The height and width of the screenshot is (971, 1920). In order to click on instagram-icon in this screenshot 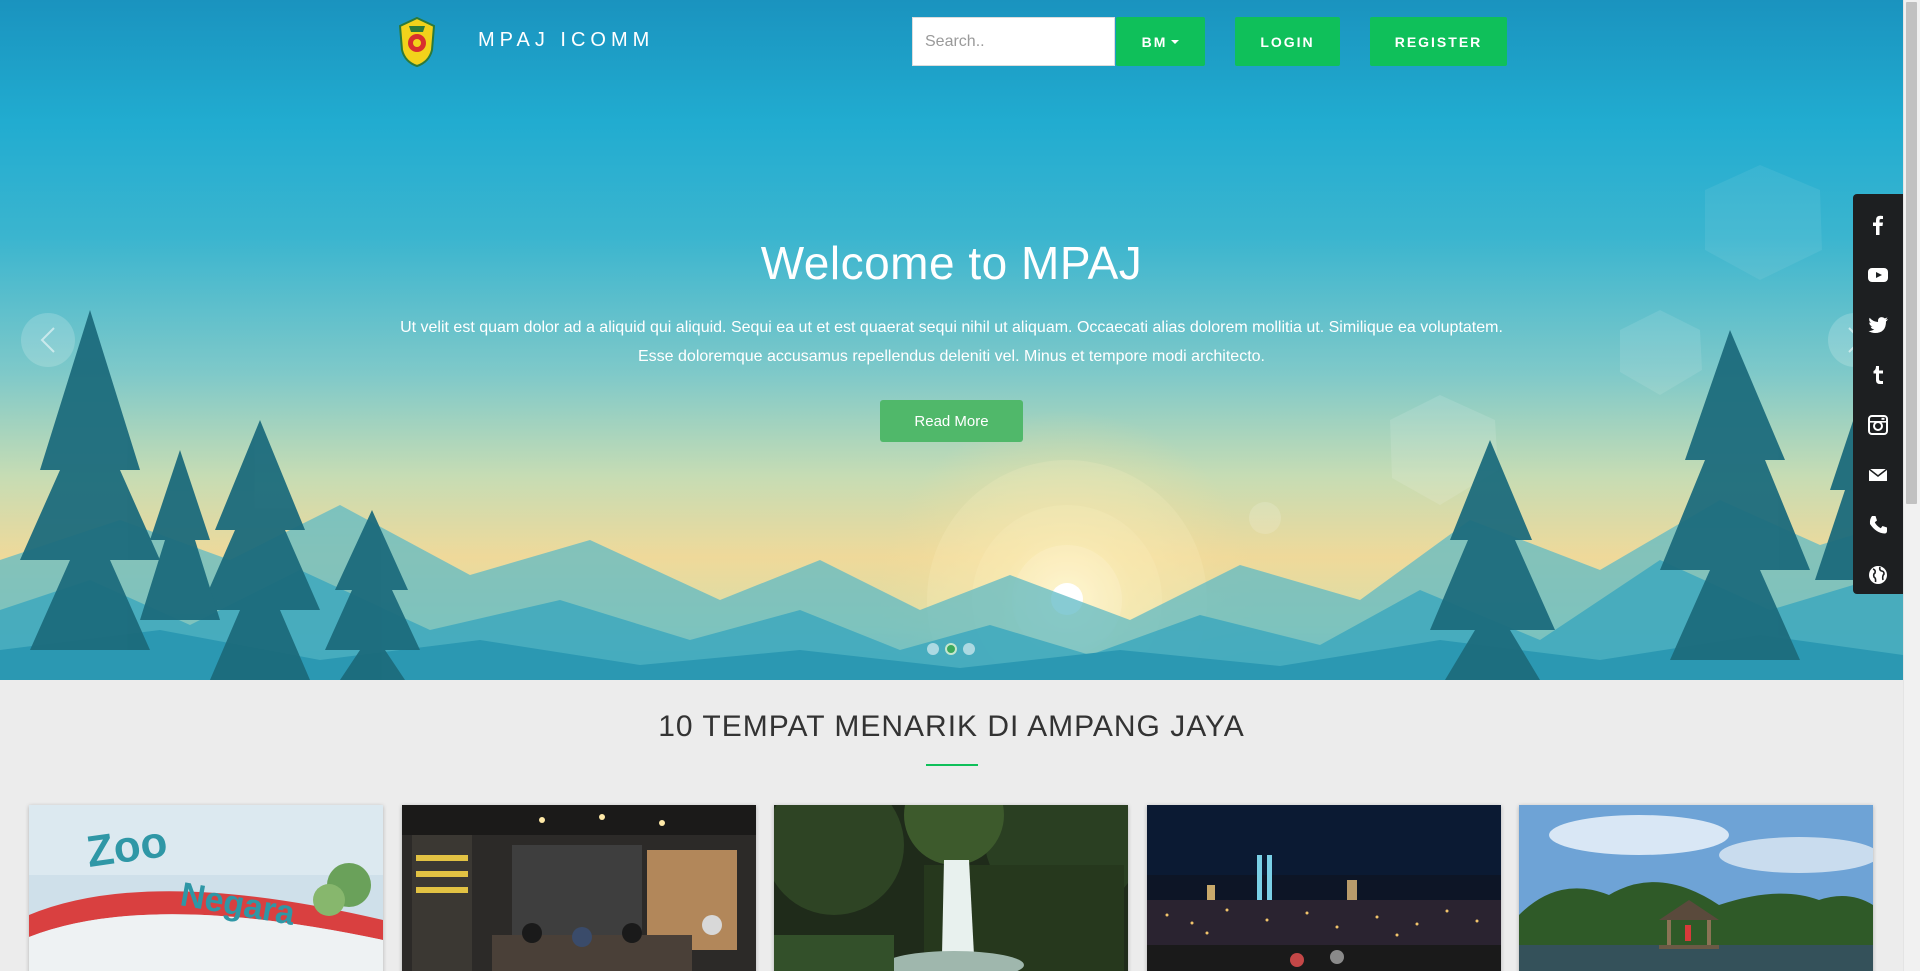, I will do `click(1878, 425)`.